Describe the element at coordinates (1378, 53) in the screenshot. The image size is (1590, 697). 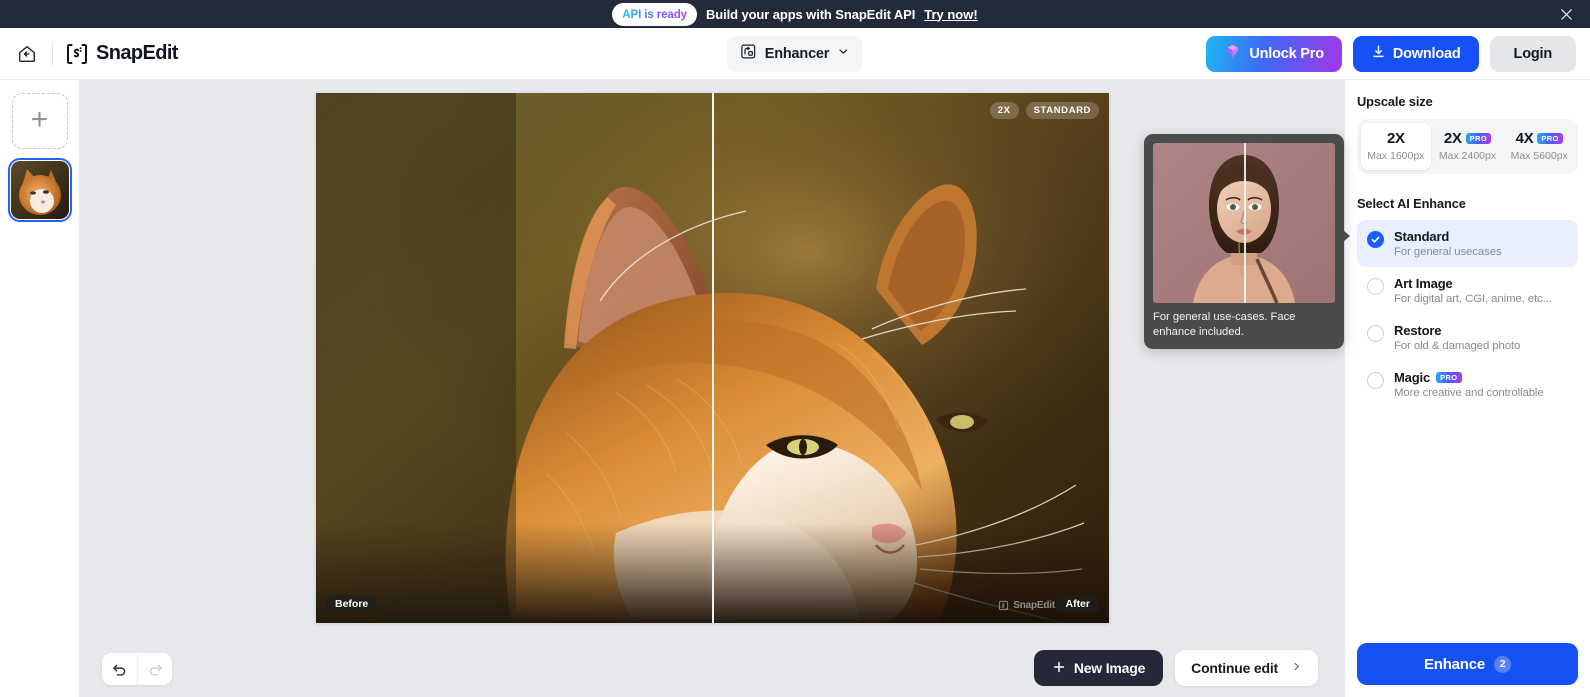
I see `download-icon` at that location.